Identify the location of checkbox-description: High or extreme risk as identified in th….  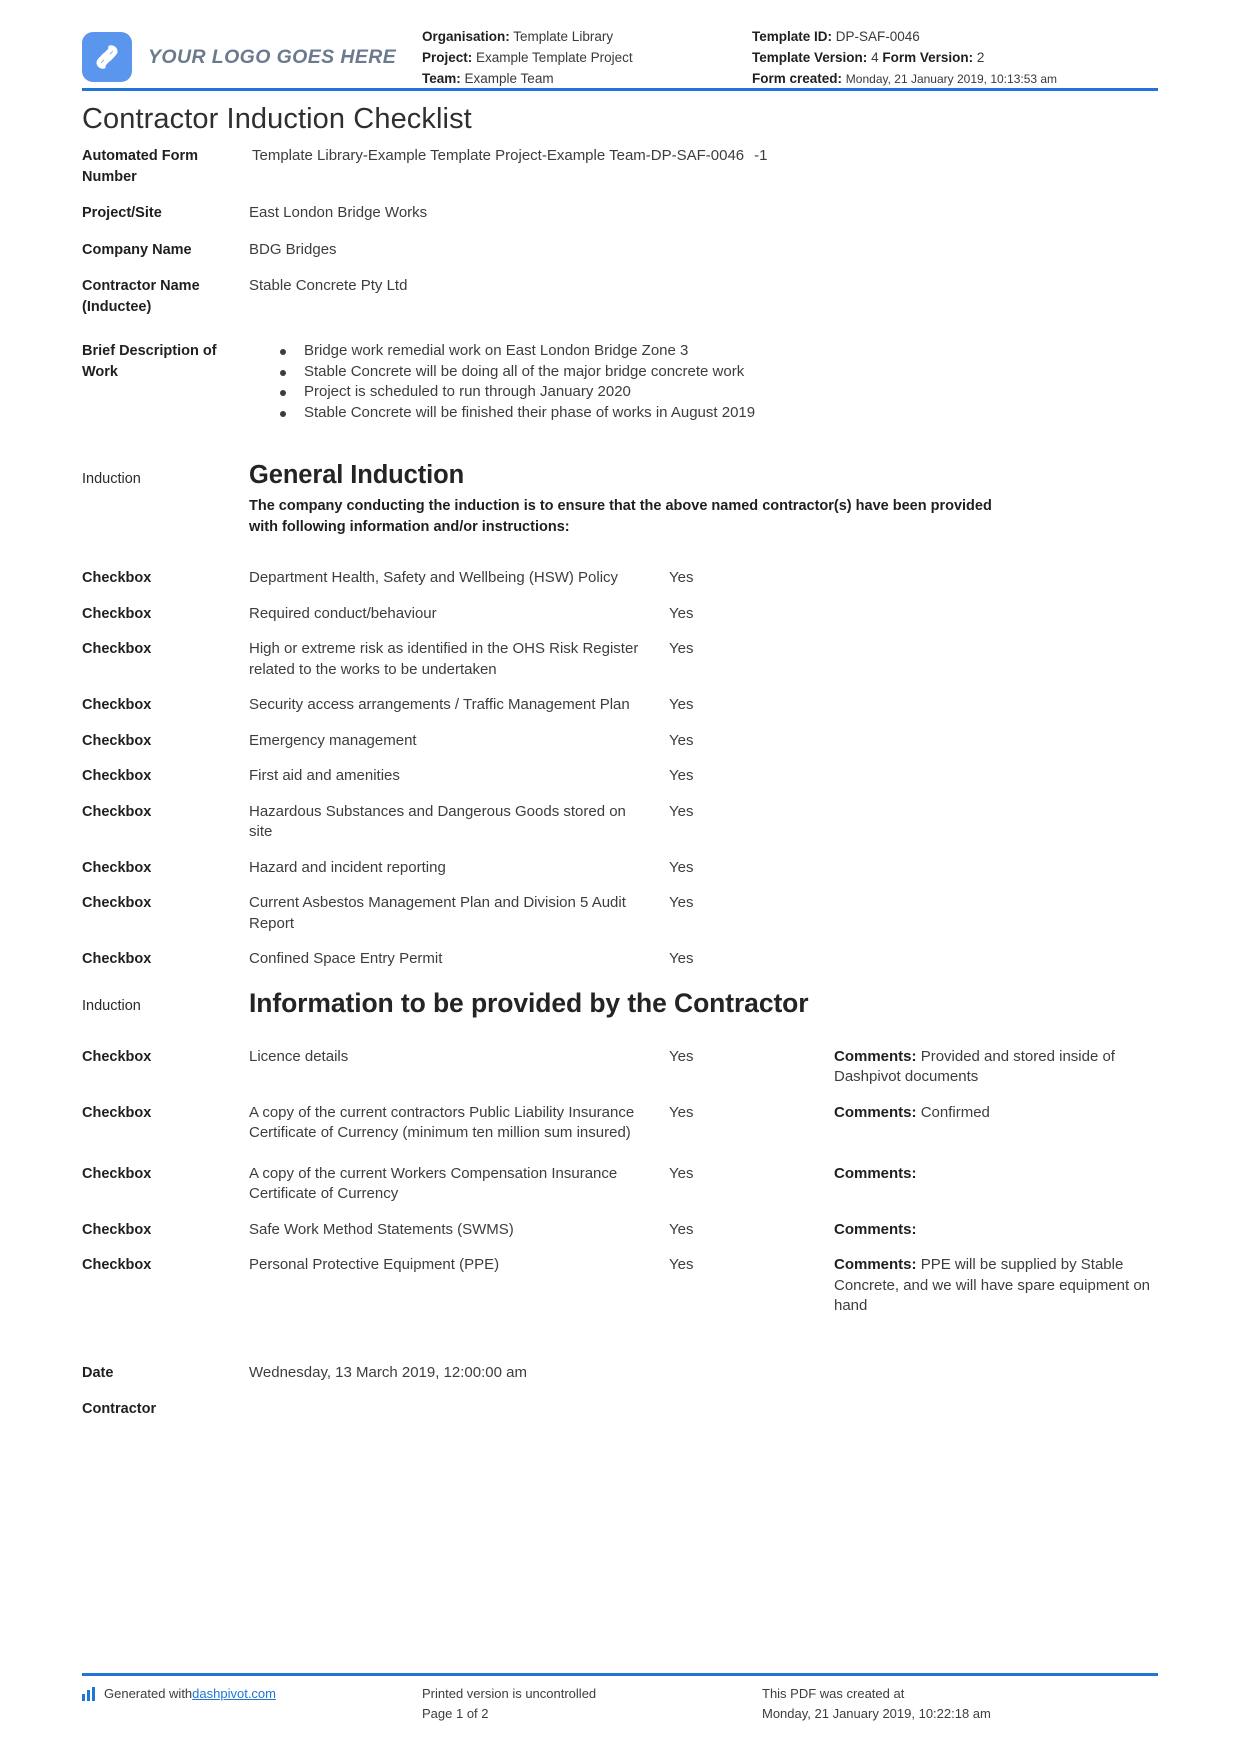
(444, 659).